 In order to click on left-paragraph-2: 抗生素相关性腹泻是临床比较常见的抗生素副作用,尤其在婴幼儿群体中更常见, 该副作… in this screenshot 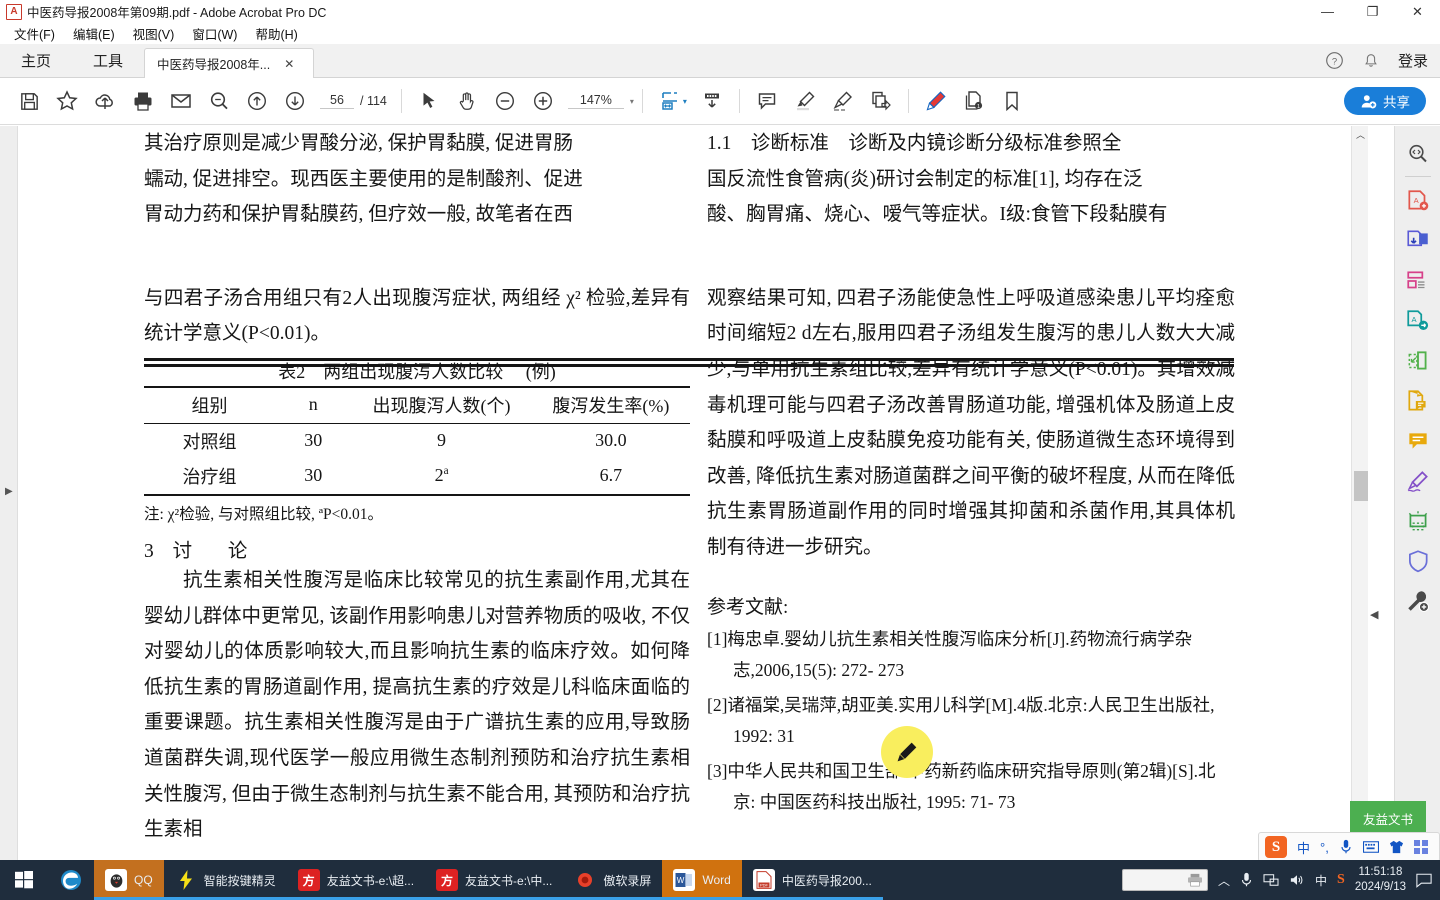, I will do `click(417, 705)`.